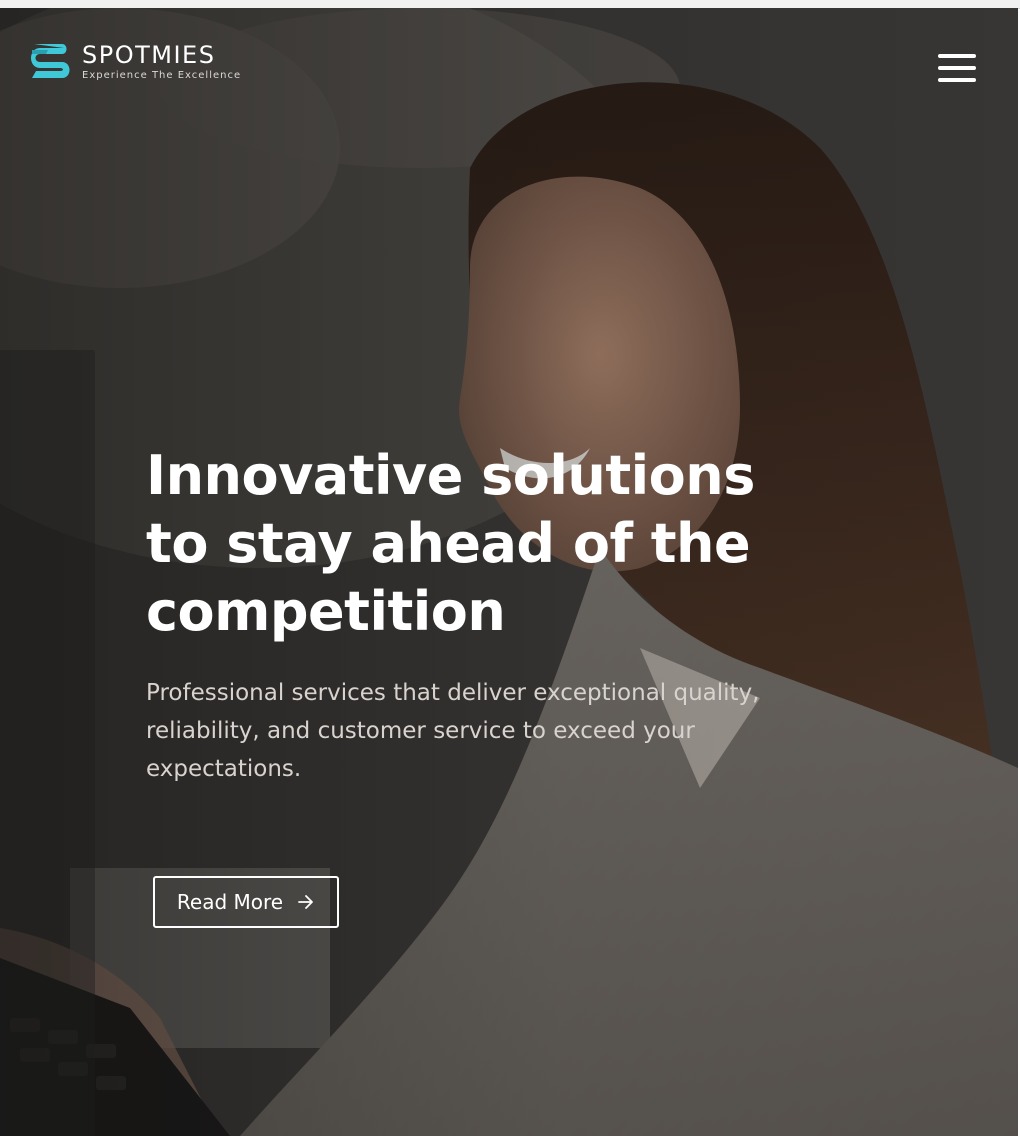 This screenshot has width=1020, height=1136. What do you see at coordinates (149, 54) in the screenshot?
I see `brand-name: SPOTMIES` at bounding box center [149, 54].